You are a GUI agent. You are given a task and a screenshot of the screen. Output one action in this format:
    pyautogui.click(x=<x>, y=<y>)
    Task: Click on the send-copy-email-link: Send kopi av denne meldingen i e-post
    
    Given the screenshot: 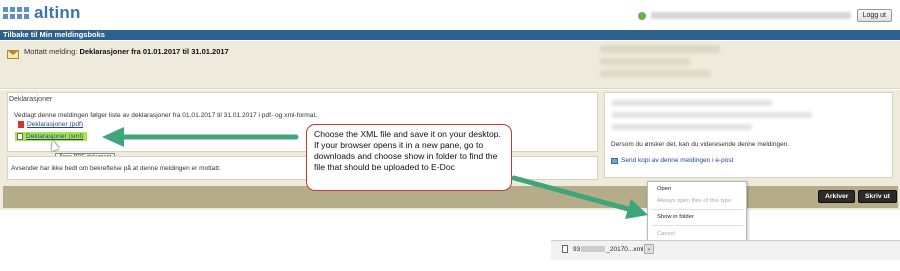 What is the action you would take?
    pyautogui.click(x=672, y=160)
    